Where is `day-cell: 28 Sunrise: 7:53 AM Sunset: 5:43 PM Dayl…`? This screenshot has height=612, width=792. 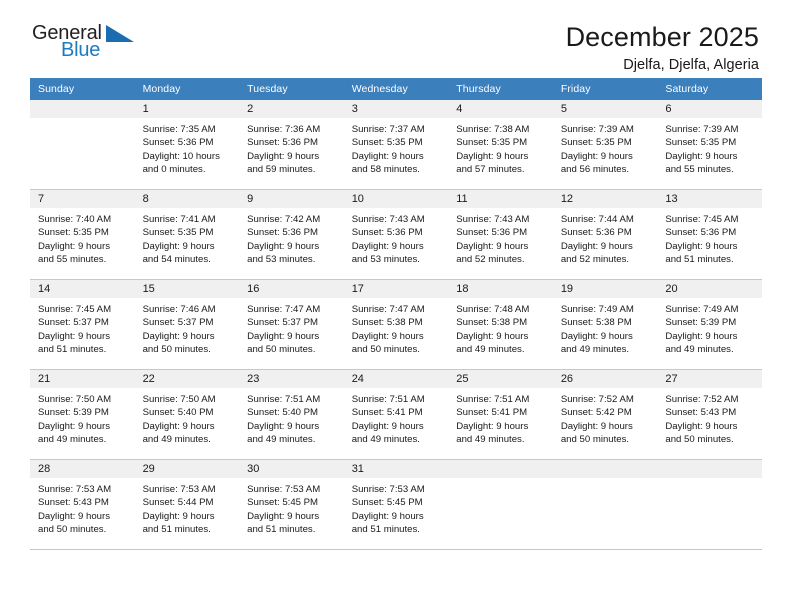
day-cell: 28 Sunrise: 7:53 AM Sunset: 5:43 PM Dayl… is located at coordinates (82, 504).